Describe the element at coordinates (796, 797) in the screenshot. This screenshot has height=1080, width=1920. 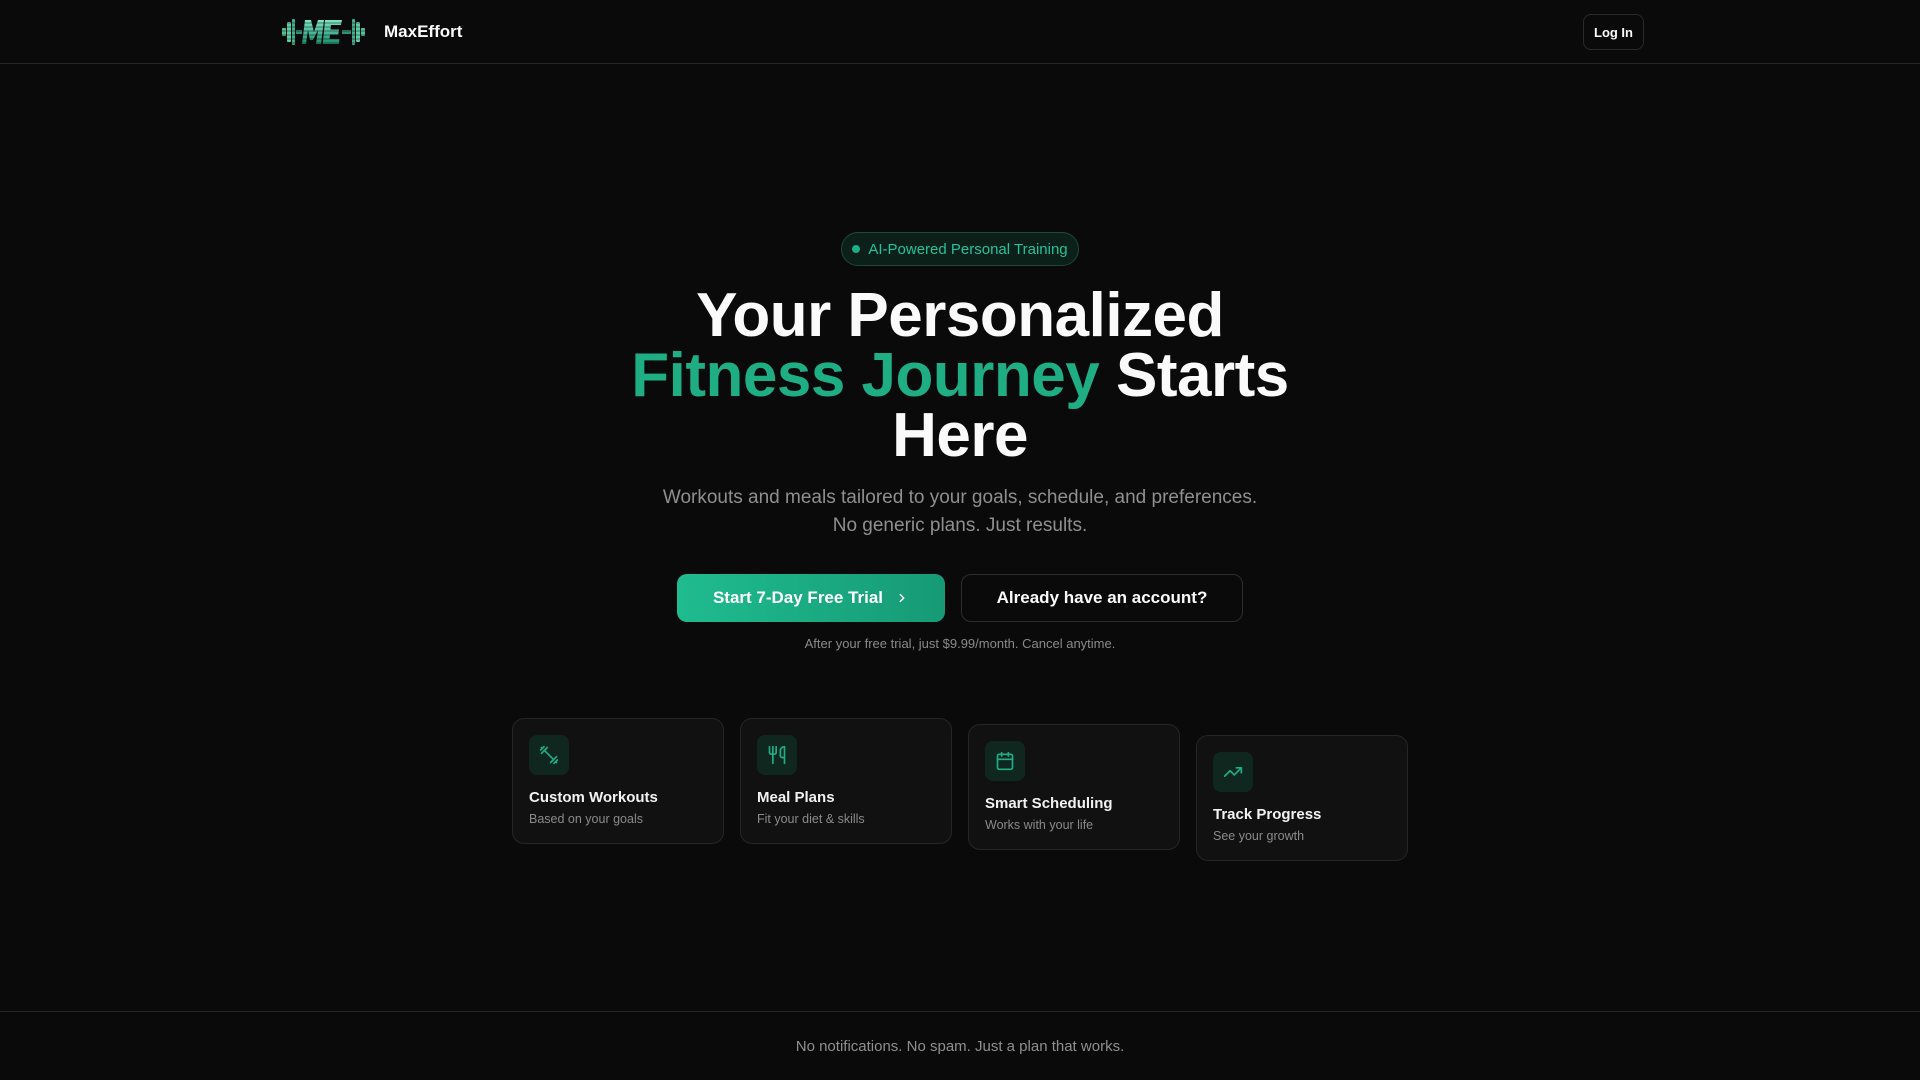
I see `feature-title: Meal Plans` at that location.